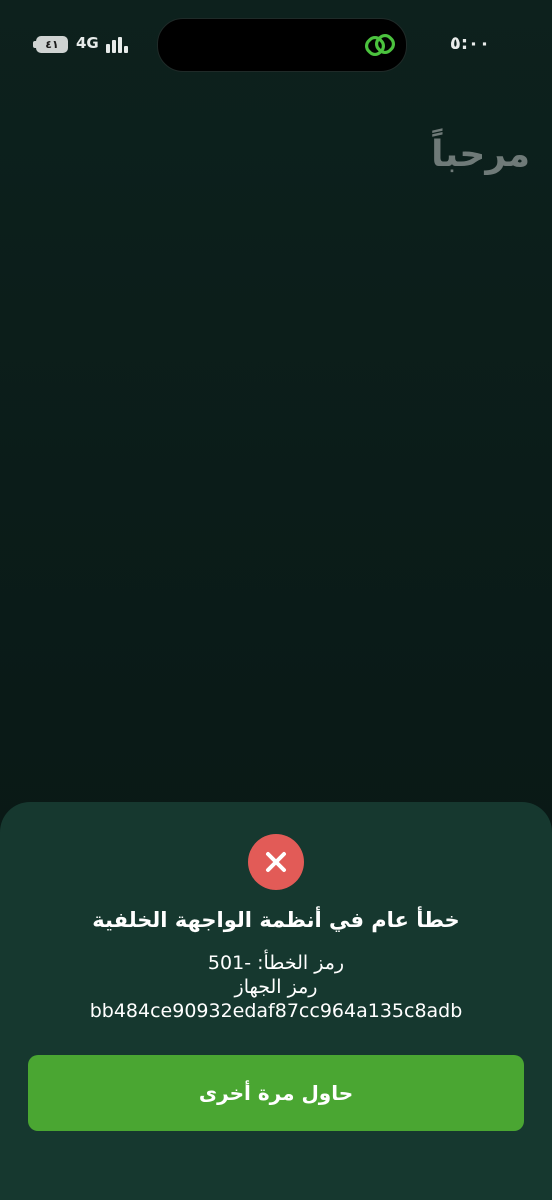 This screenshot has height=1200, width=552. I want to click on error-close-icon, so click(276, 862).